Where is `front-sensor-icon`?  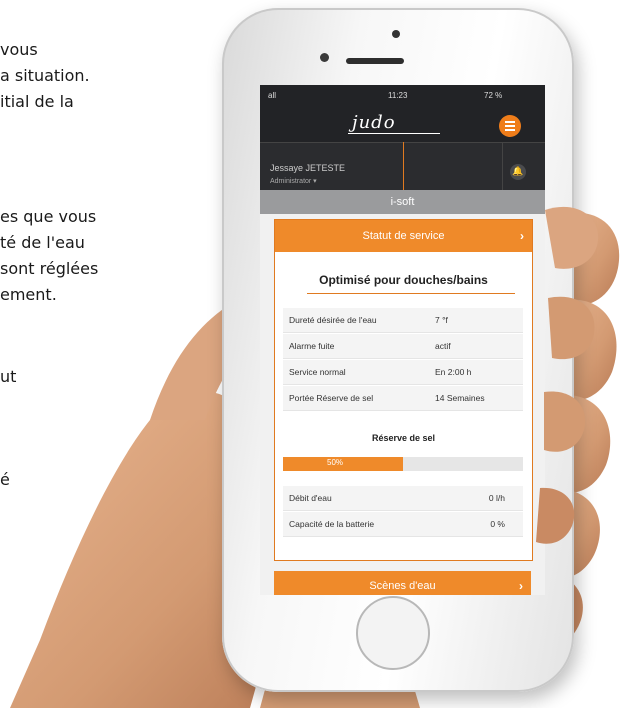 front-sensor-icon is located at coordinates (324, 57).